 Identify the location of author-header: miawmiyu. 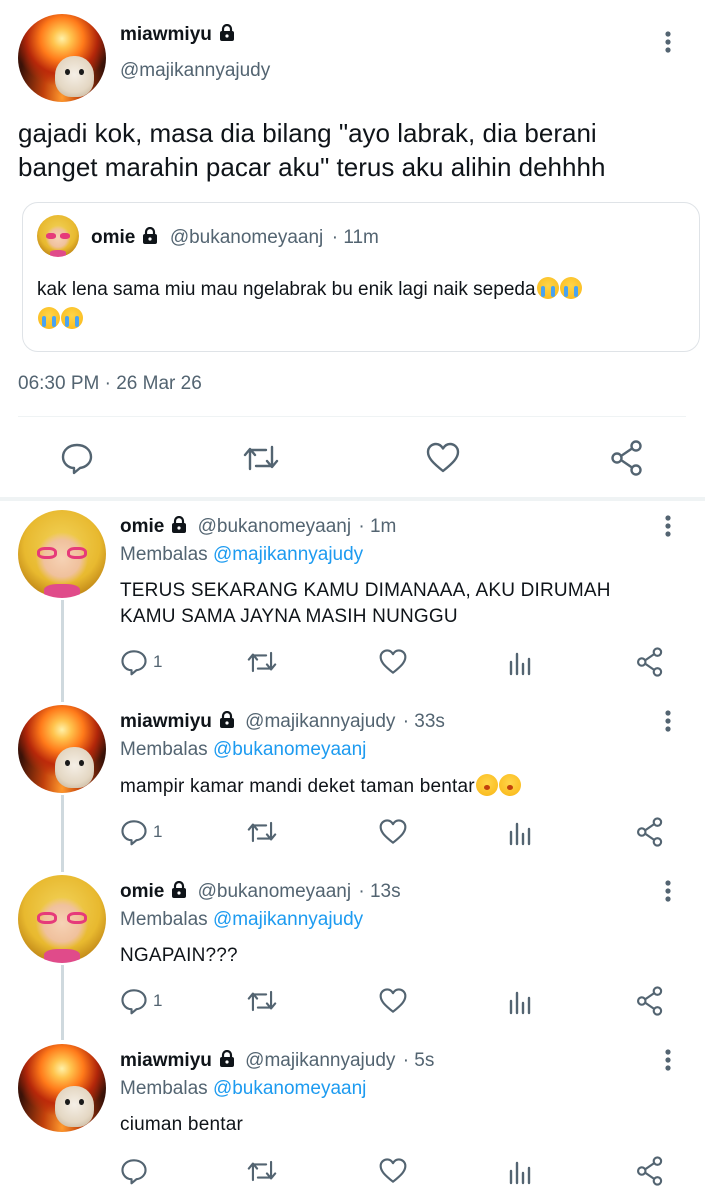
(178, 35).